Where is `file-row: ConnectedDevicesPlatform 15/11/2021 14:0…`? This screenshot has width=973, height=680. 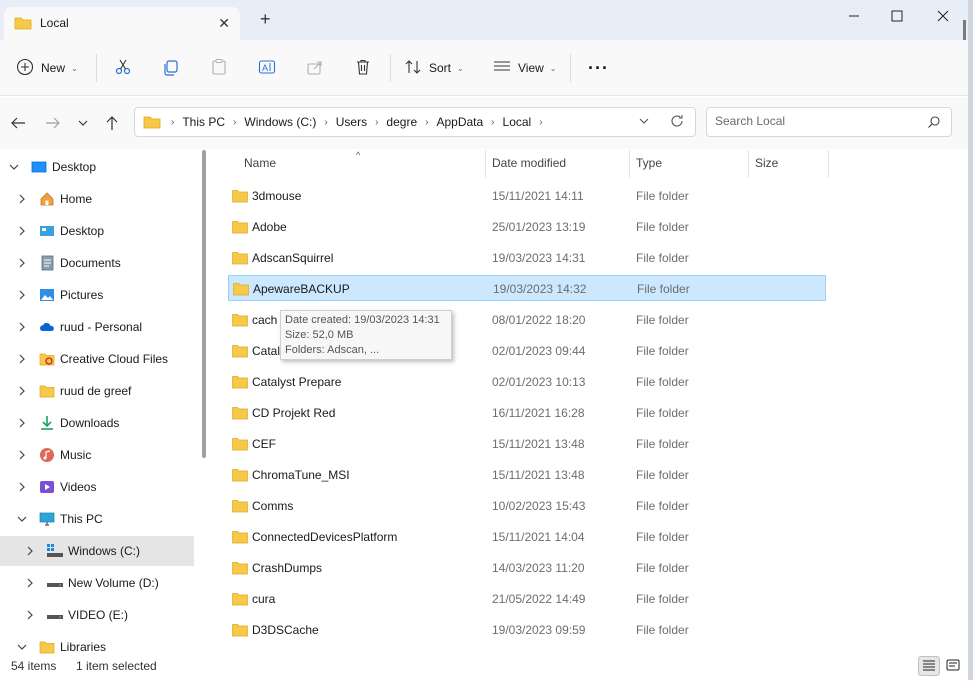
file-row: ConnectedDevicesPlatform 15/11/2021 14:0… is located at coordinates (527, 537).